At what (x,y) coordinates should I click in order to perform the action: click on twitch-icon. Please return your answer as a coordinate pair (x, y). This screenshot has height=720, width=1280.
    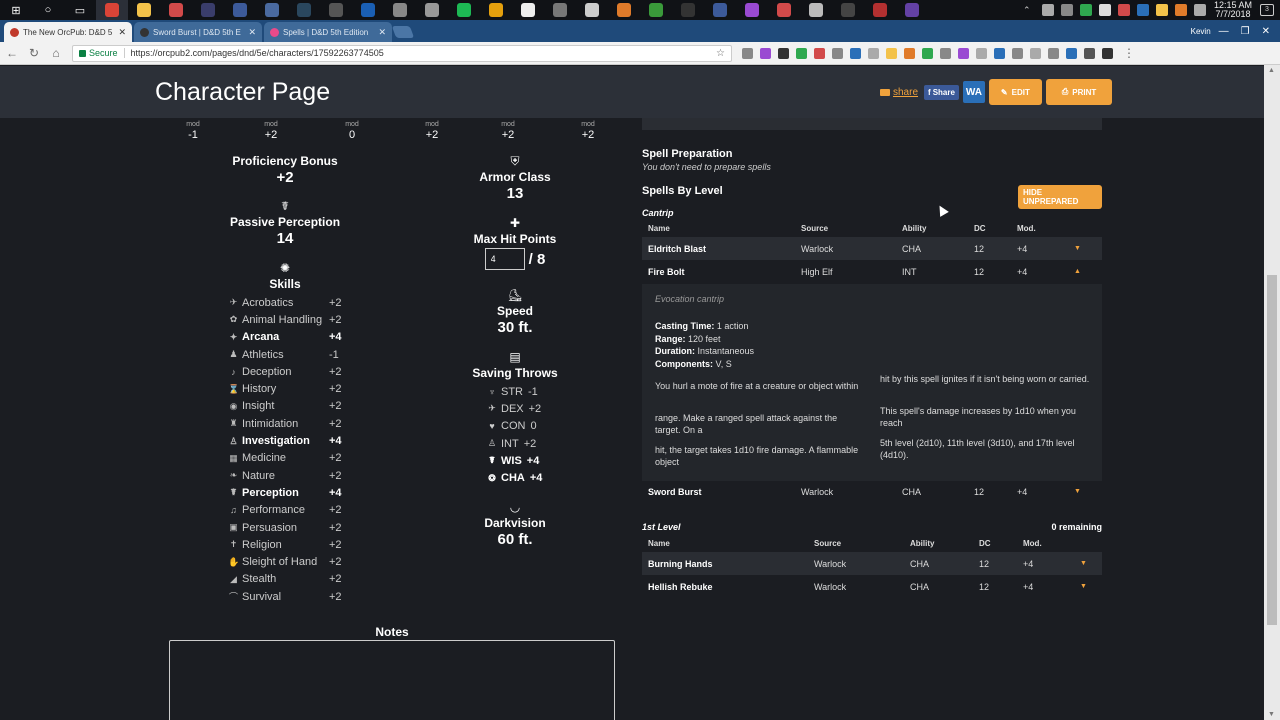
    Looking at the image, I should click on (912, 10).